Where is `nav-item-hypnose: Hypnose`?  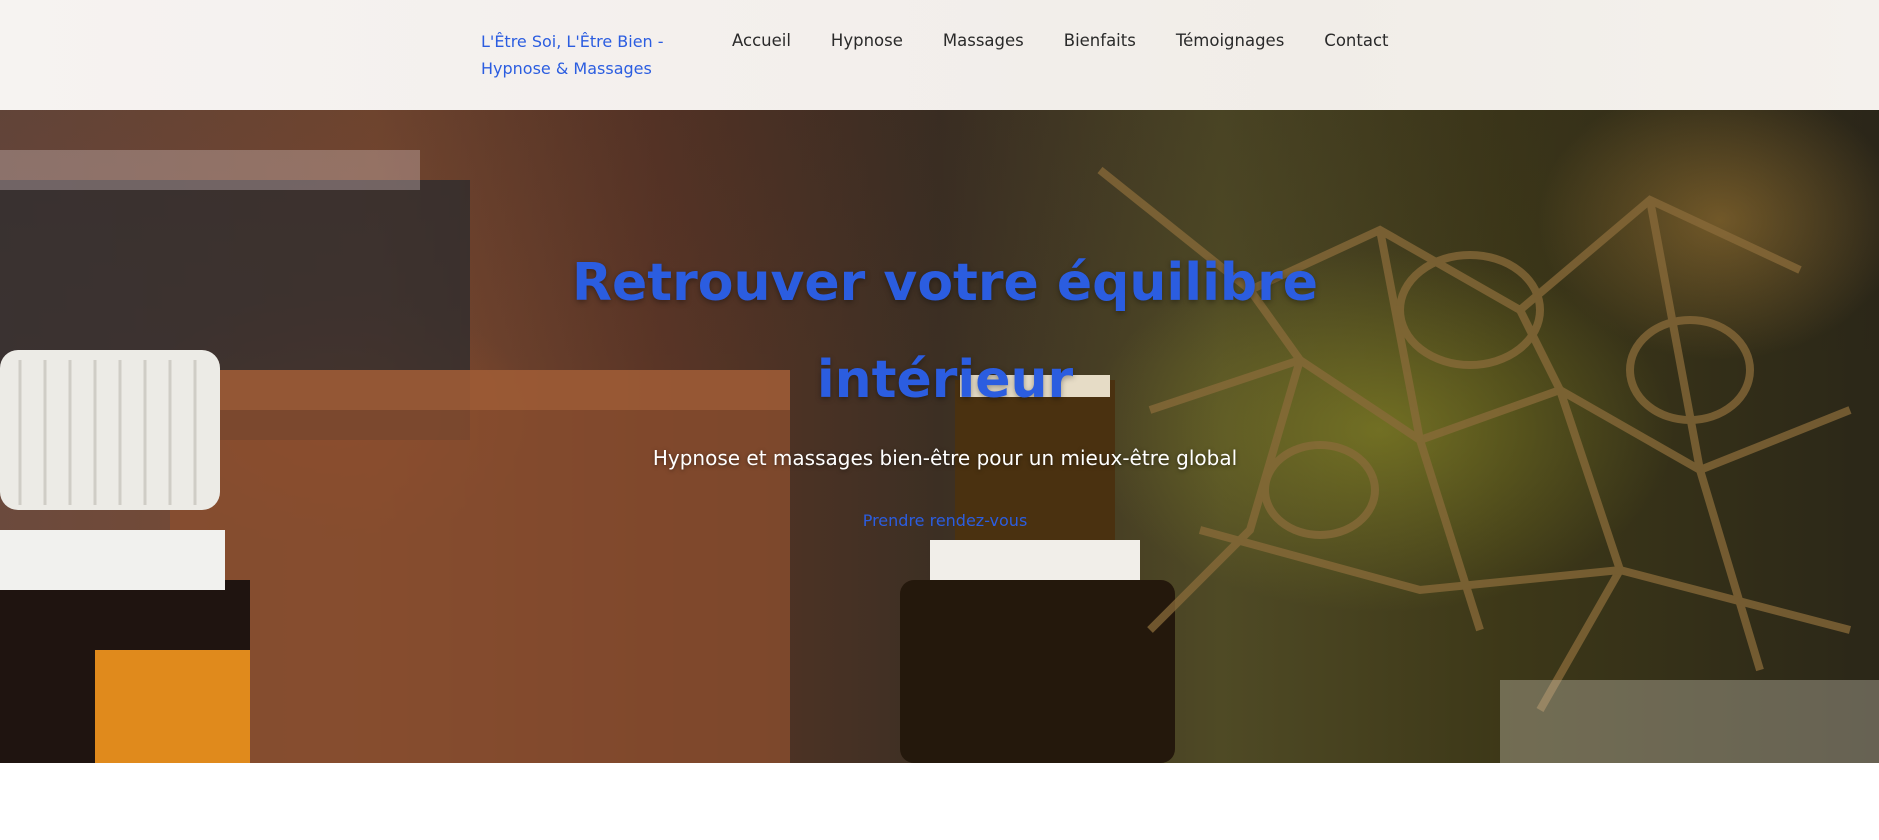
nav-item-hypnose: Hypnose is located at coordinates (867, 41).